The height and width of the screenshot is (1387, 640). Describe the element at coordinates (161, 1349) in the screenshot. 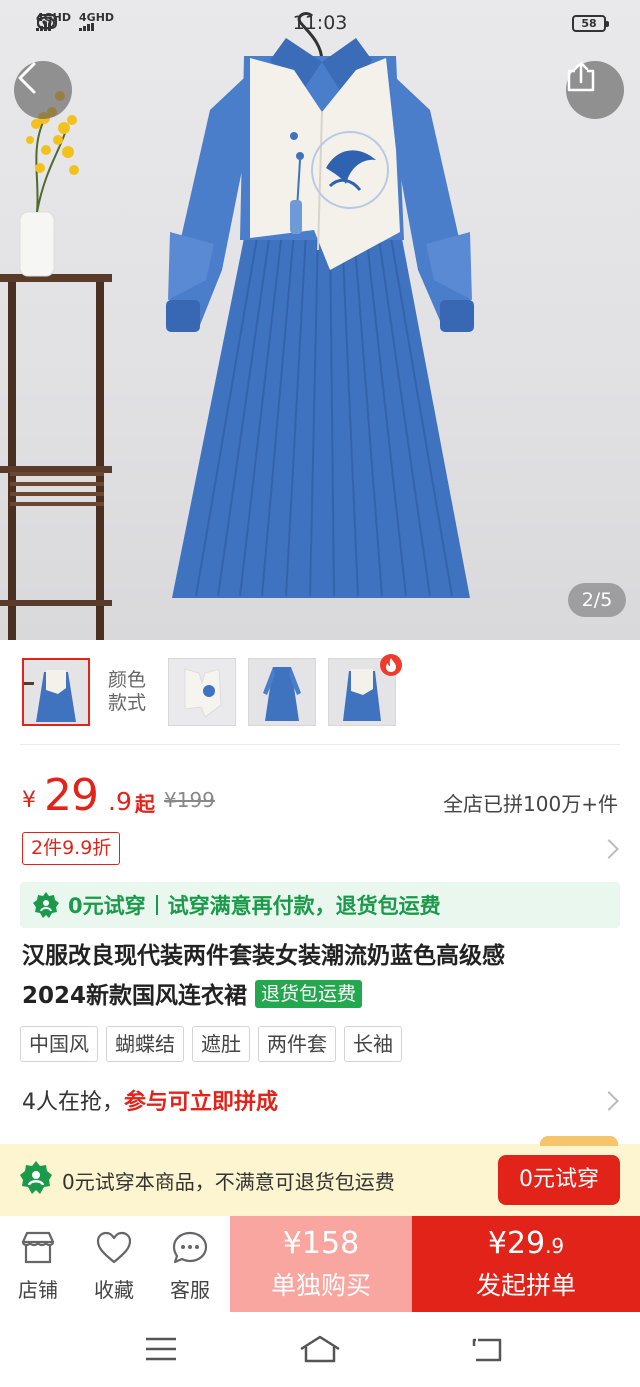

I see `menu-icon` at that location.